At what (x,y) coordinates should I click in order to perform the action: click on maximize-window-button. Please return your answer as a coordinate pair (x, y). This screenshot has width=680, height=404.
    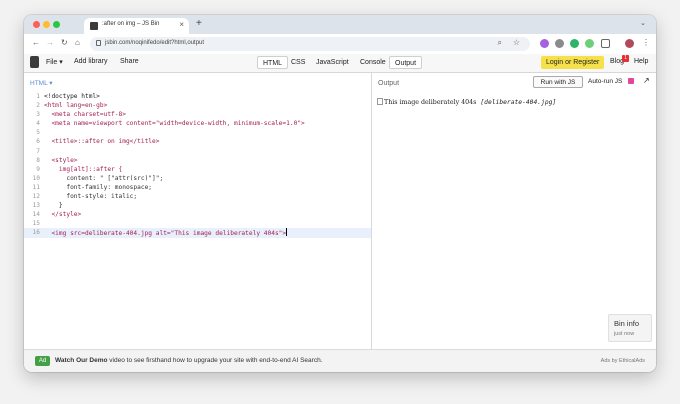
    Looking at the image, I should click on (56, 24).